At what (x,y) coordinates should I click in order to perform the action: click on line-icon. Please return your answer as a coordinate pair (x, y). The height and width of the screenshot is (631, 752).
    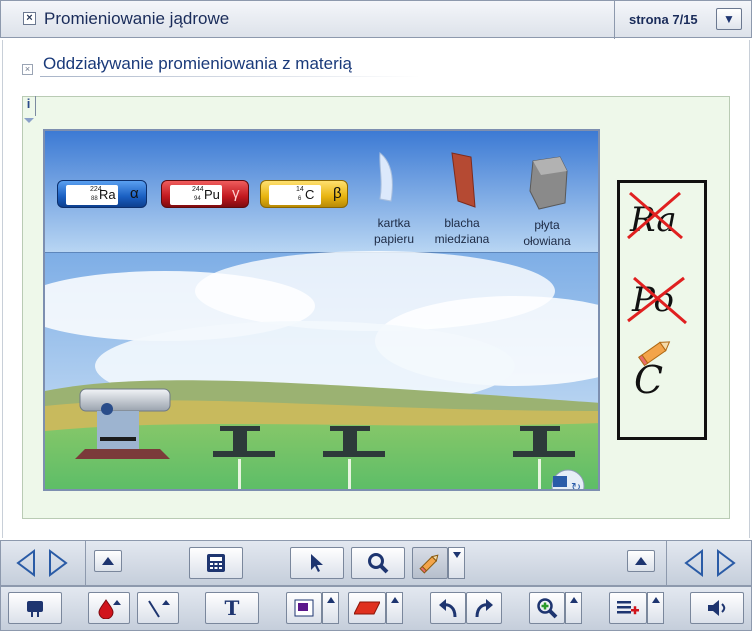
    Looking at the image, I should click on (159, 609).